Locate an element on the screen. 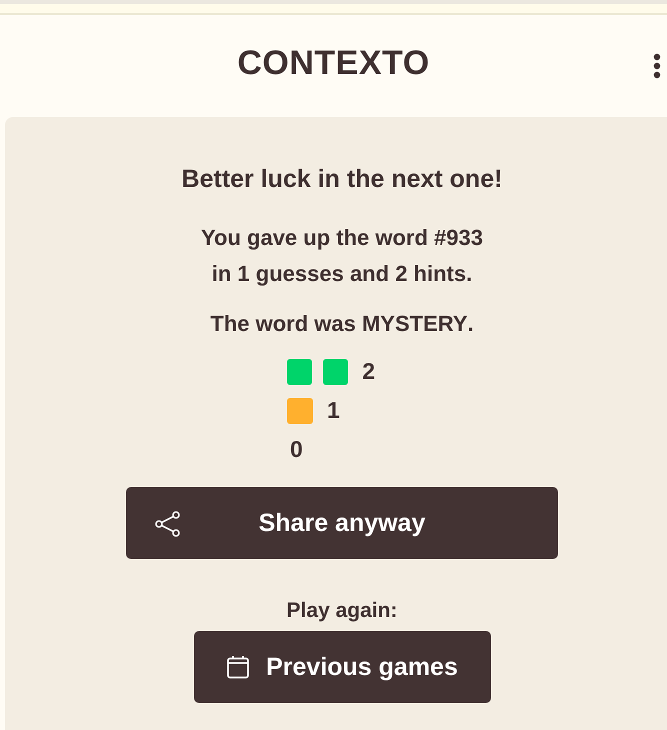 This screenshot has width=667, height=730. result-summary: You gave up the word #933 in 1 guesses and 2 hints. is located at coordinates (341, 256).